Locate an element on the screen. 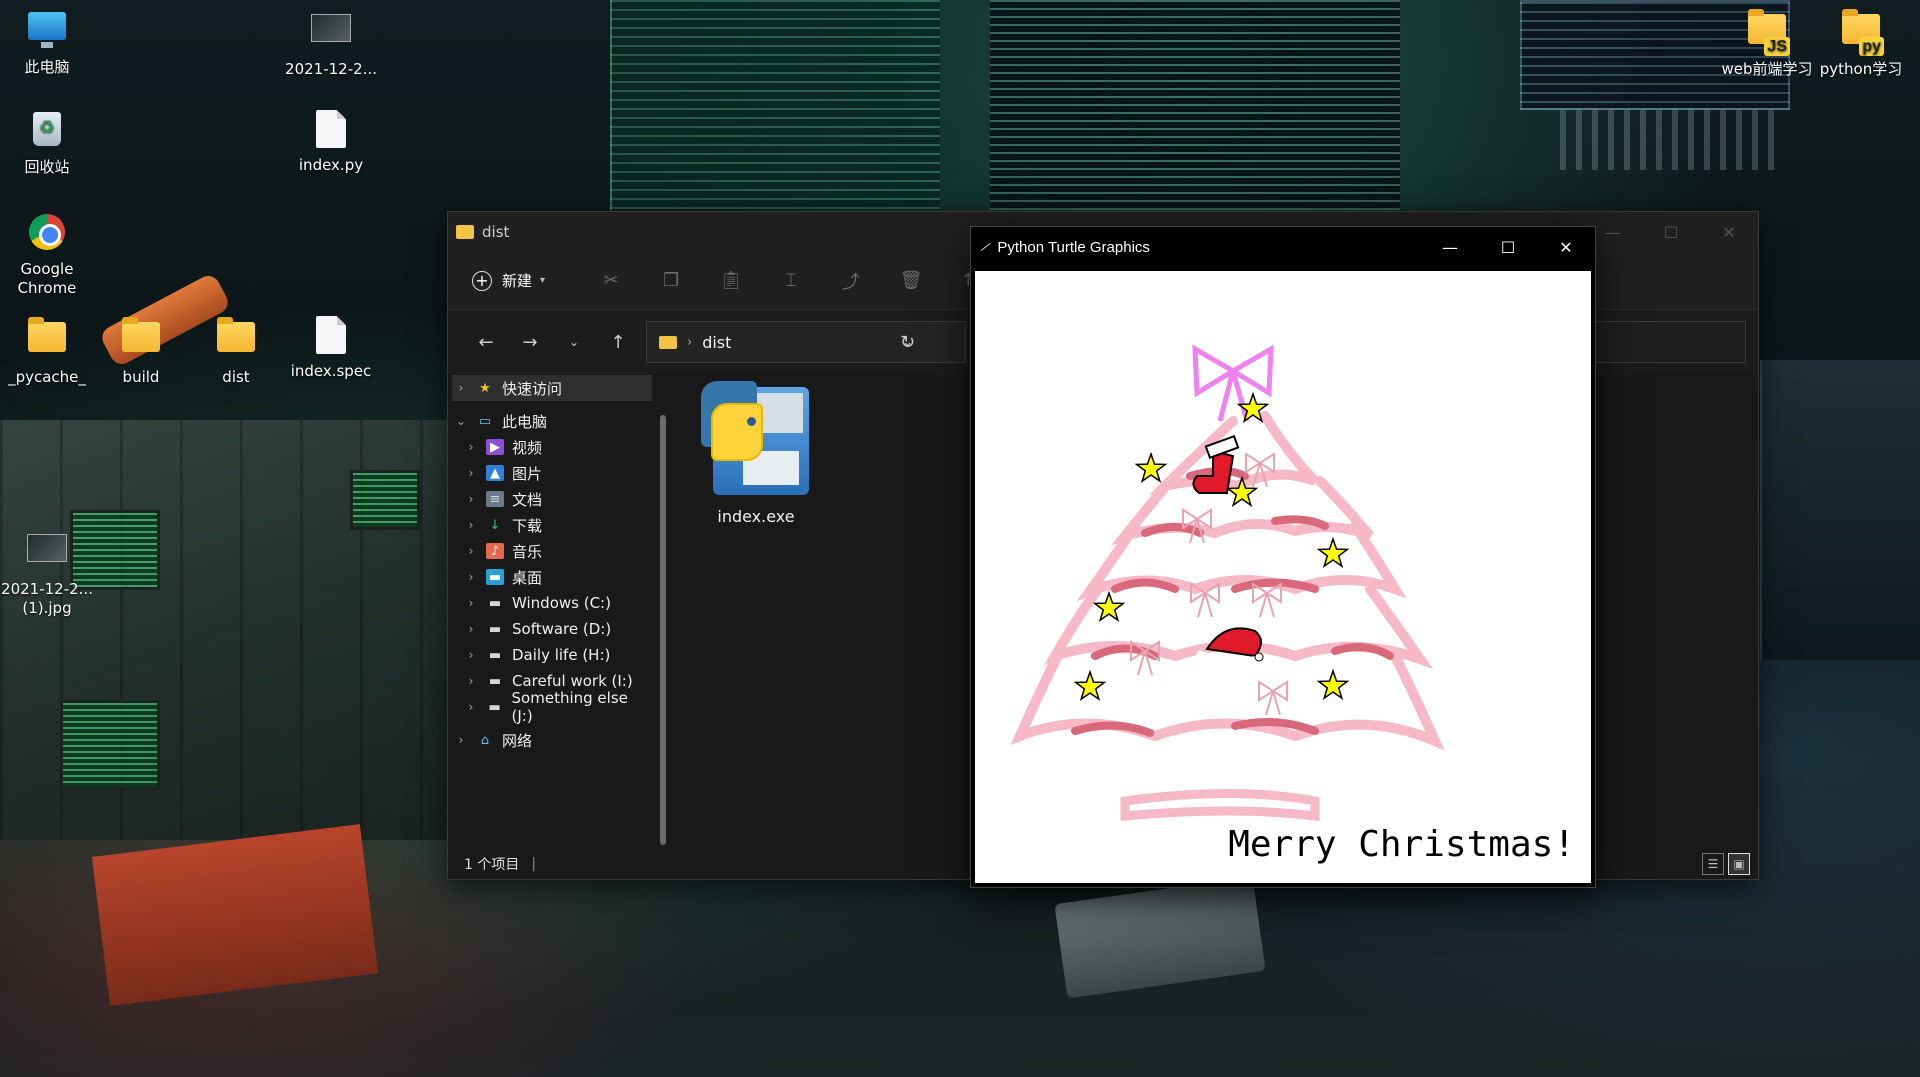  document-icon: ≡ is located at coordinates (495, 499).